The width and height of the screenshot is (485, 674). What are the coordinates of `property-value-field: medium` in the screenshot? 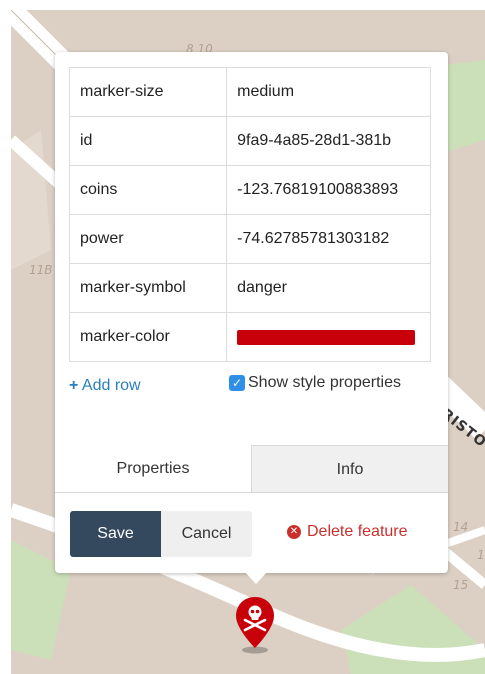 It's located at (328, 92).